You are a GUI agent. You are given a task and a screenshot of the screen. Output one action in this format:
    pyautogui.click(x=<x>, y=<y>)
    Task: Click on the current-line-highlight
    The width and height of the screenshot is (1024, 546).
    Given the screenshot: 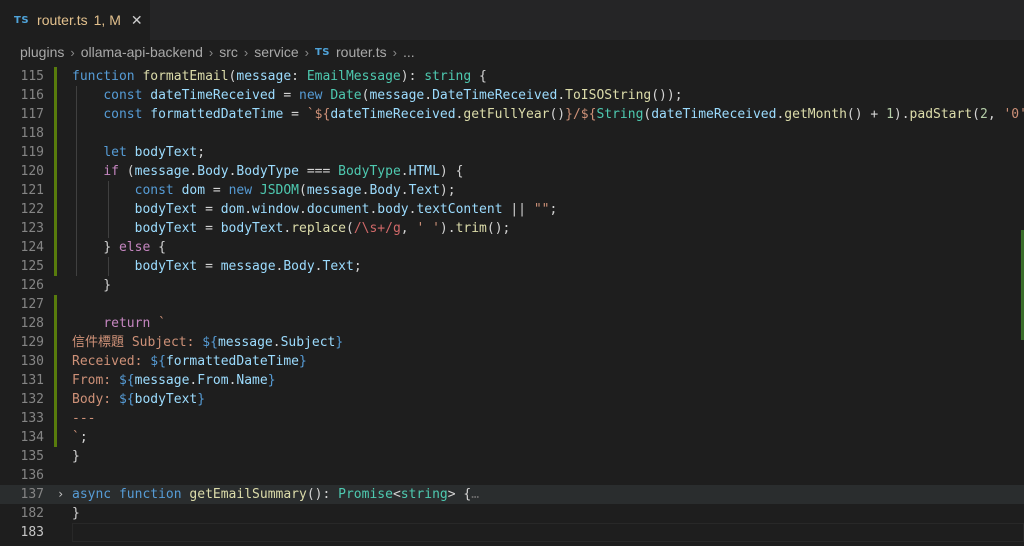 What is the action you would take?
    pyautogui.click(x=548, y=532)
    